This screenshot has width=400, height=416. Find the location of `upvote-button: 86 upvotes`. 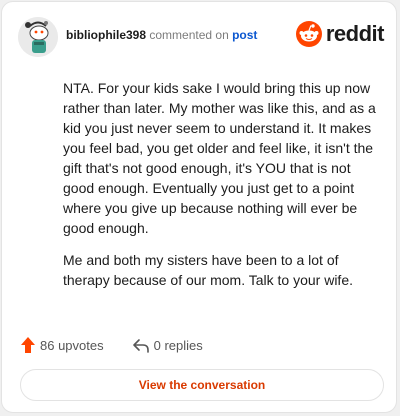

upvote-button: 86 upvotes is located at coordinates (62, 345).